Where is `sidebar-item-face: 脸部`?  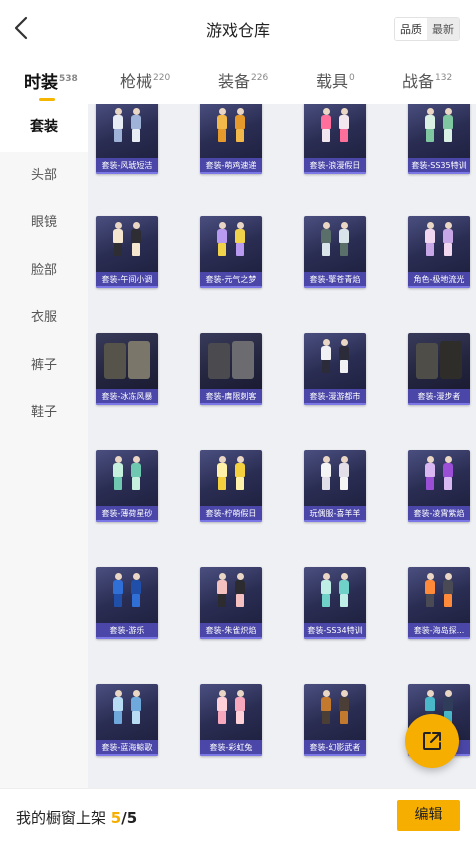 sidebar-item-face: 脸部 is located at coordinates (44, 271).